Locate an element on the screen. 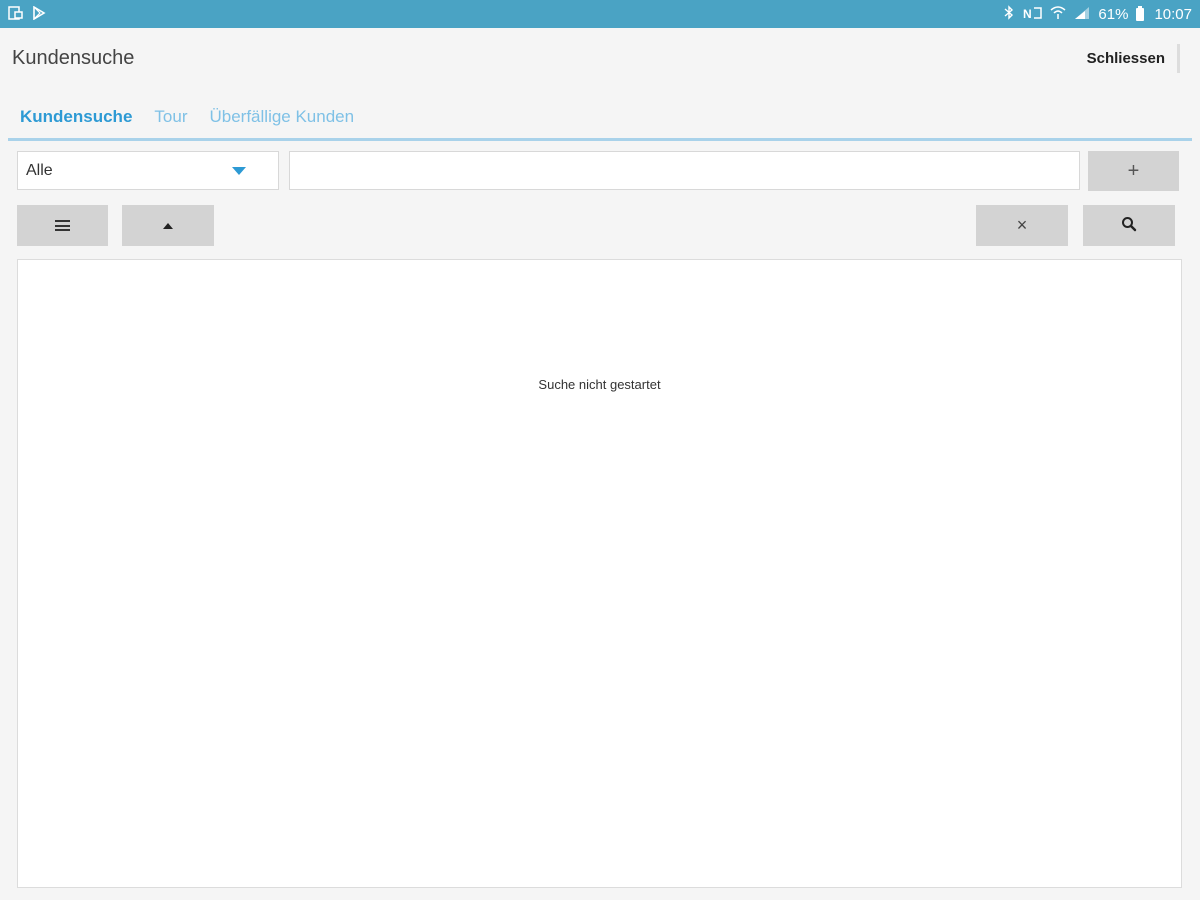  tab-bar: Kundensuche Tour Überfällige Kunden is located at coordinates (600, 118).